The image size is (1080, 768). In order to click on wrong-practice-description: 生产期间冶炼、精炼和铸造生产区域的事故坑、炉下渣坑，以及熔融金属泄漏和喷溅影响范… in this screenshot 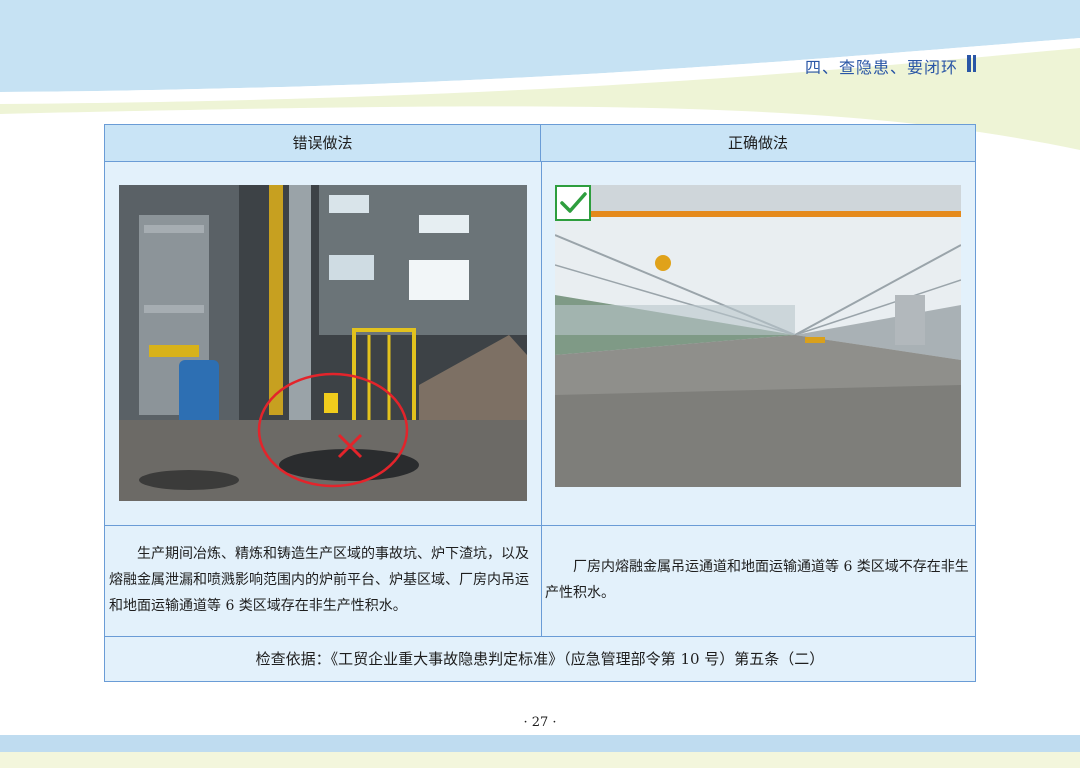, I will do `click(319, 580)`.